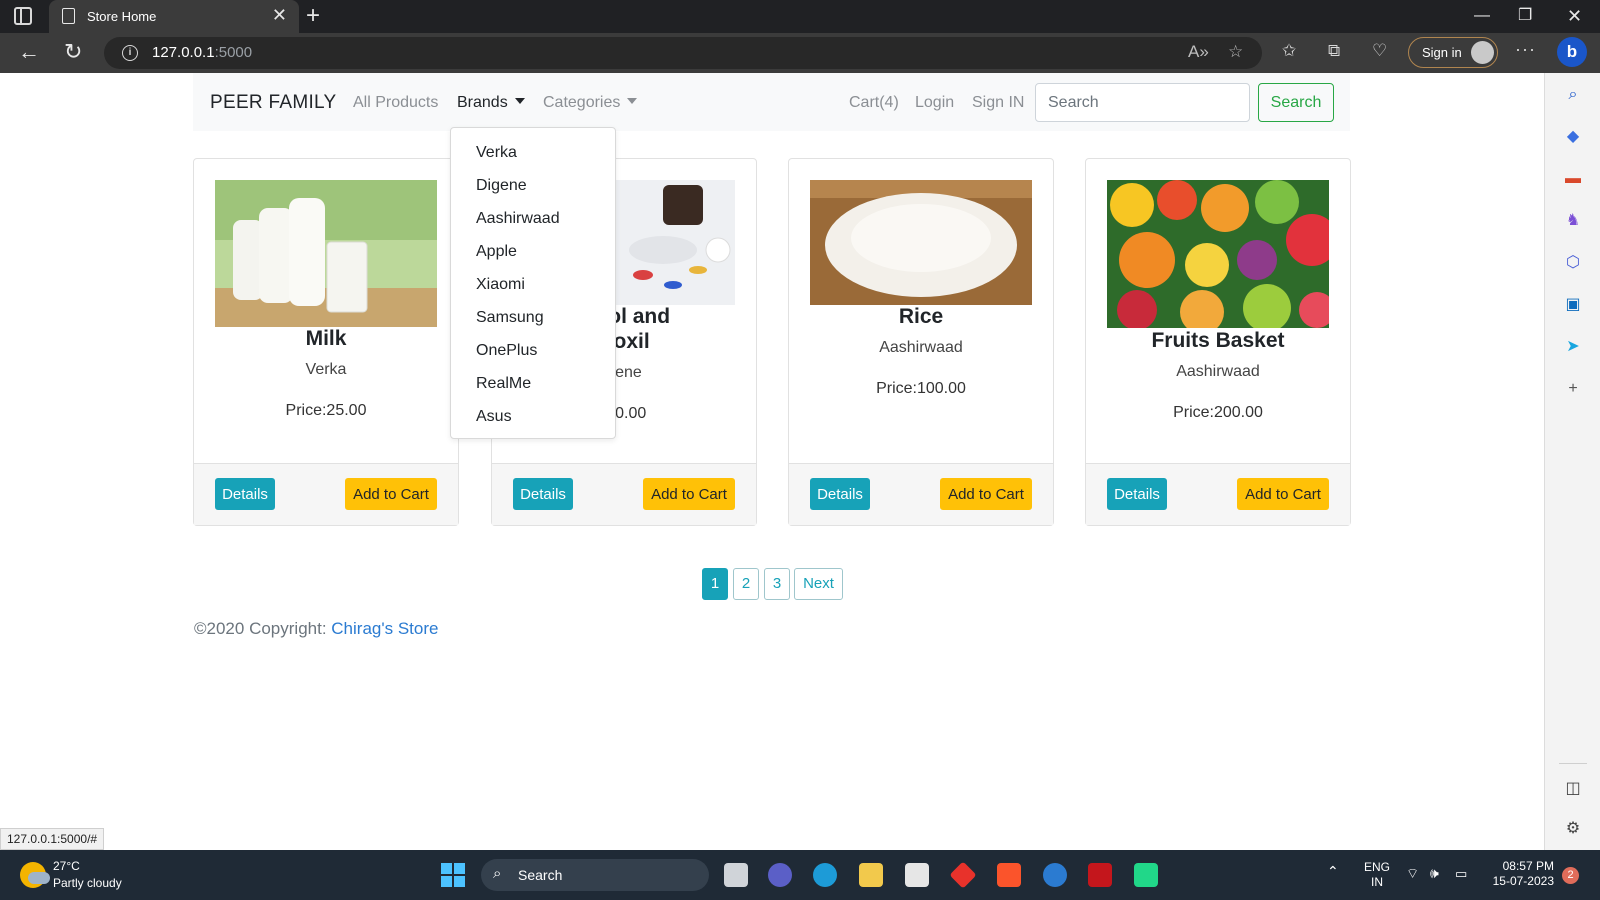 Image resolution: width=1600 pixels, height=900 pixels. I want to click on language-indicator: ENG IN, so click(1377, 875).